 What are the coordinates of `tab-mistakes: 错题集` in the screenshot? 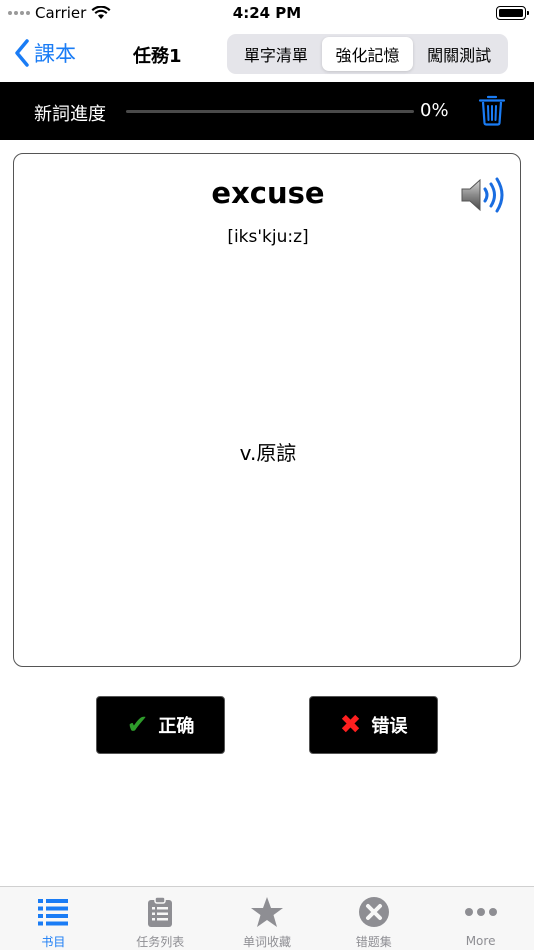 It's located at (373, 918).